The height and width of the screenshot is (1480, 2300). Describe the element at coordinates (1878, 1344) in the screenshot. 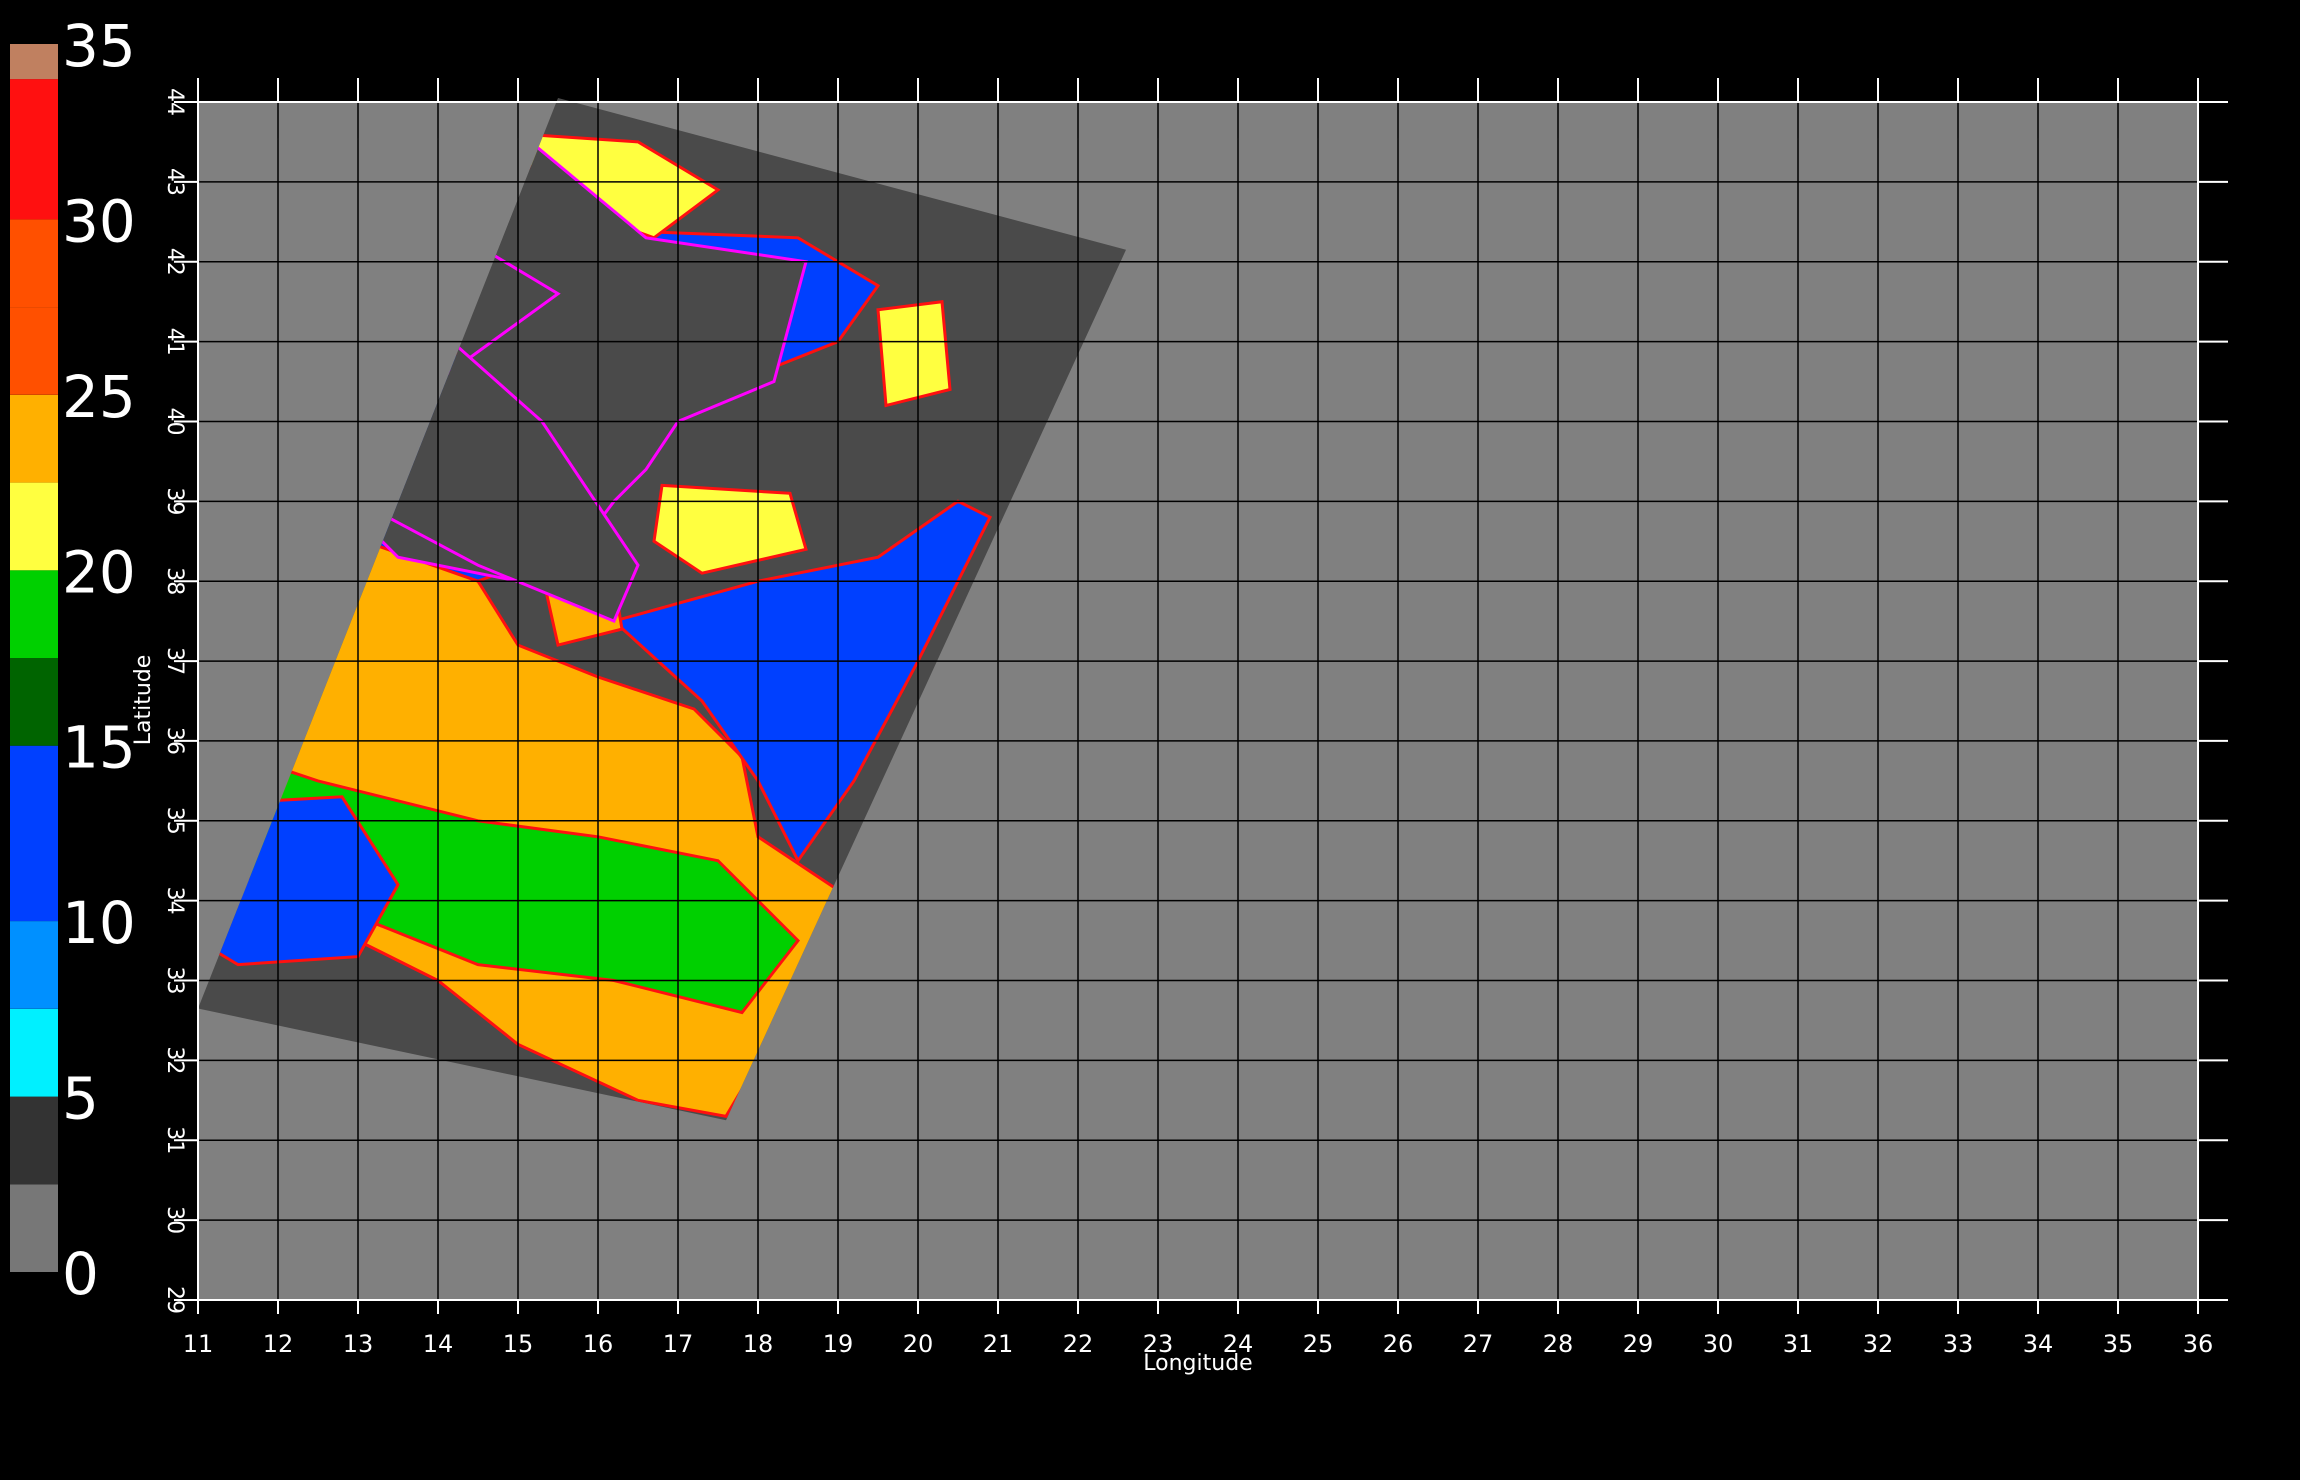

I see `x-tick-label: 32` at that location.